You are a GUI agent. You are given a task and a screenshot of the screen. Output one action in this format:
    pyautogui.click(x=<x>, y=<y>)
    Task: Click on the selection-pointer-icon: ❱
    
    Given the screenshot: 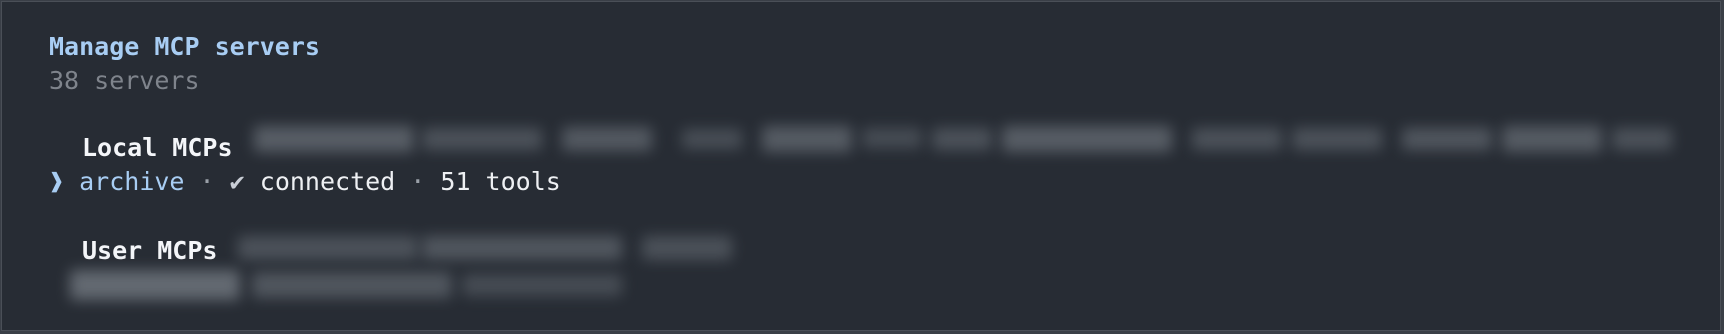 What is the action you would take?
    pyautogui.click(x=57, y=181)
    